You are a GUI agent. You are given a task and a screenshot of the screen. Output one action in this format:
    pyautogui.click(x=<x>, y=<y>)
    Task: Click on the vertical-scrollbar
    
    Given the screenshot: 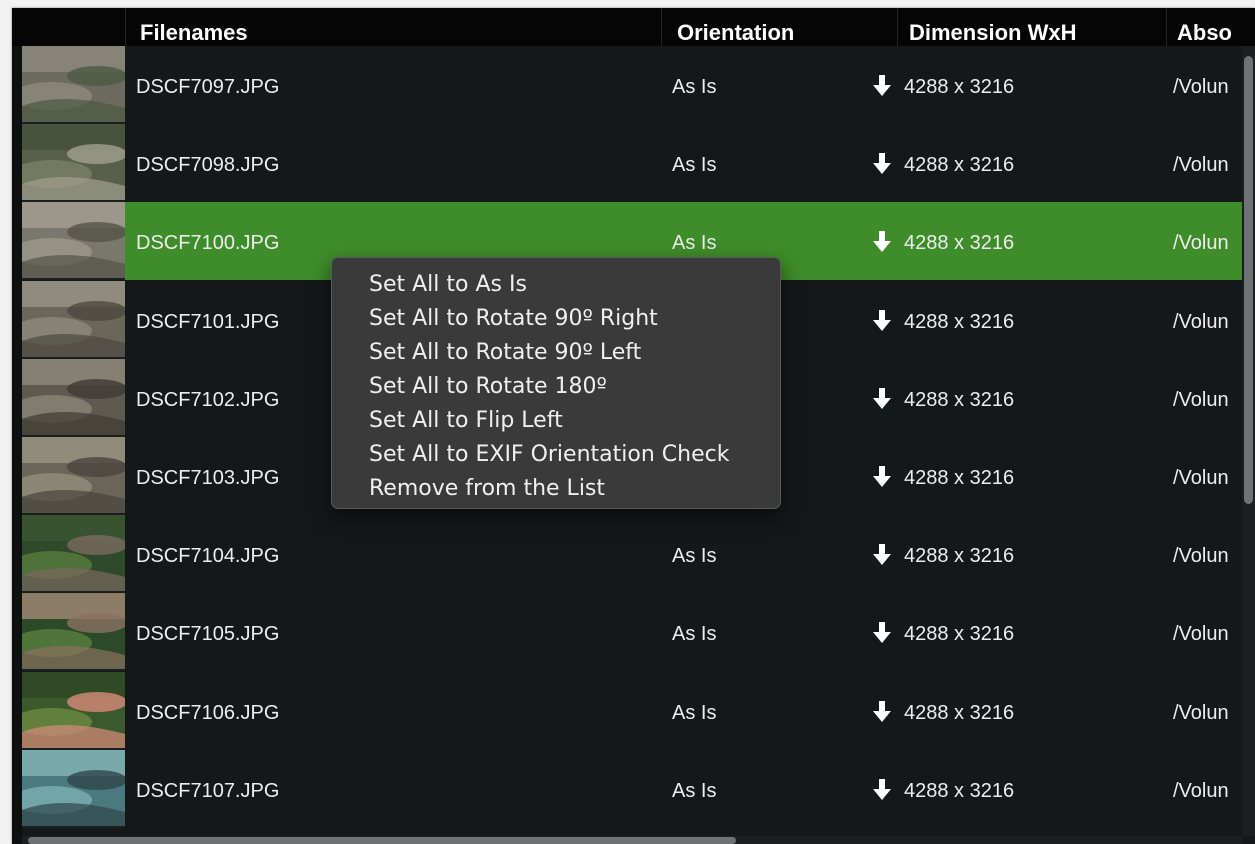 What is the action you would take?
    pyautogui.click(x=1248, y=441)
    